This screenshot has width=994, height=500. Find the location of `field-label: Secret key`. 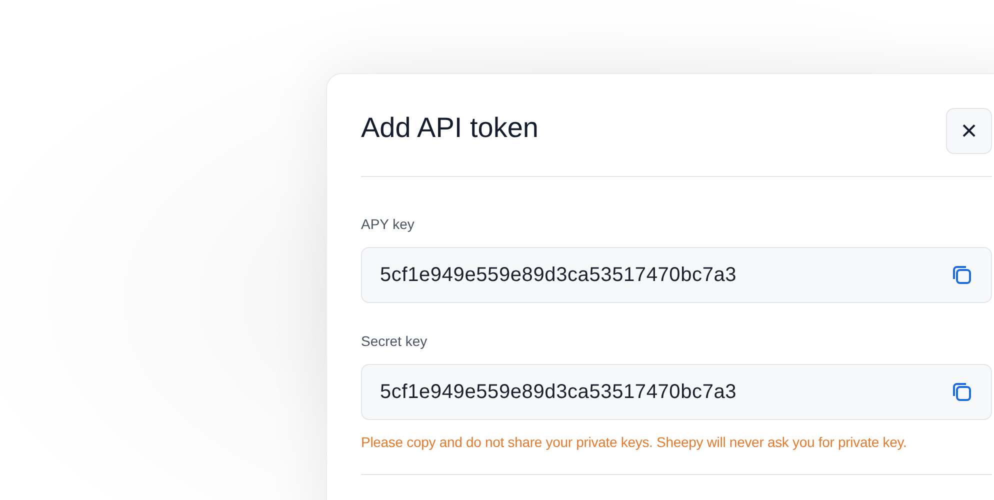

field-label: Secret key is located at coordinates (394, 341).